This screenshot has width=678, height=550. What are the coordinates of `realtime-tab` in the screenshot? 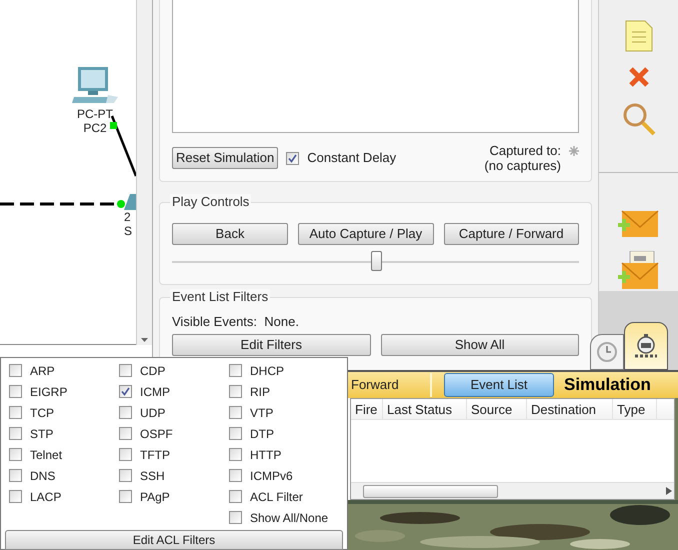 It's located at (607, 352).